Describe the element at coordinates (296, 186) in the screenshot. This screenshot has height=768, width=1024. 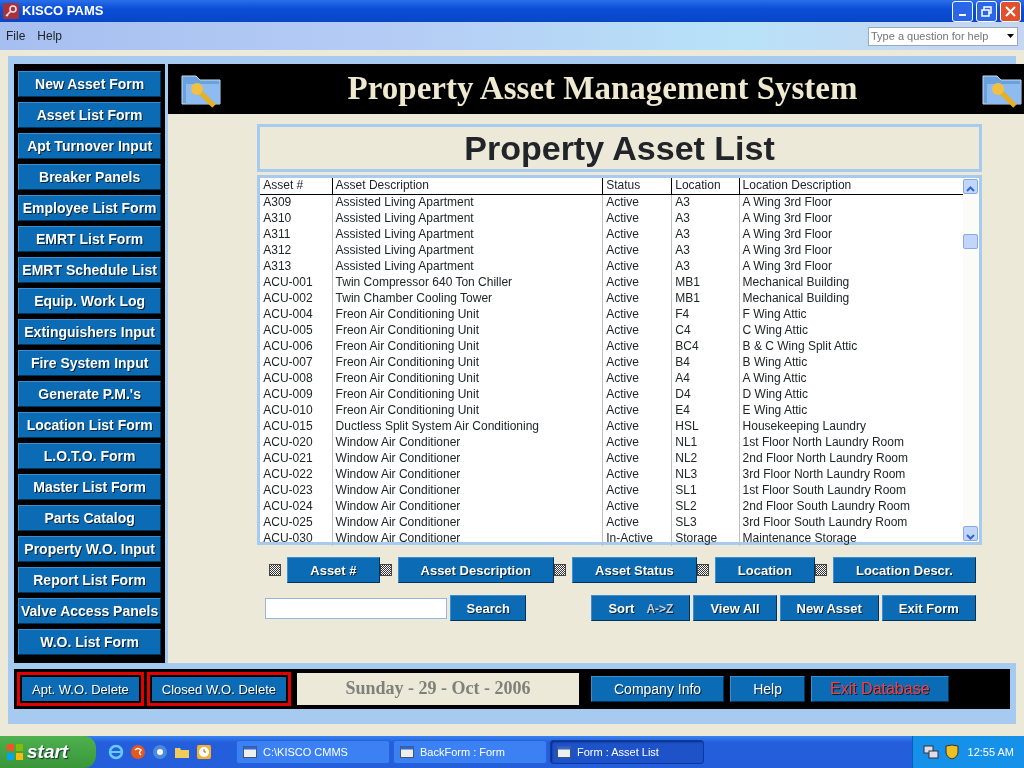
I see `column-header: Asset #` at that location.